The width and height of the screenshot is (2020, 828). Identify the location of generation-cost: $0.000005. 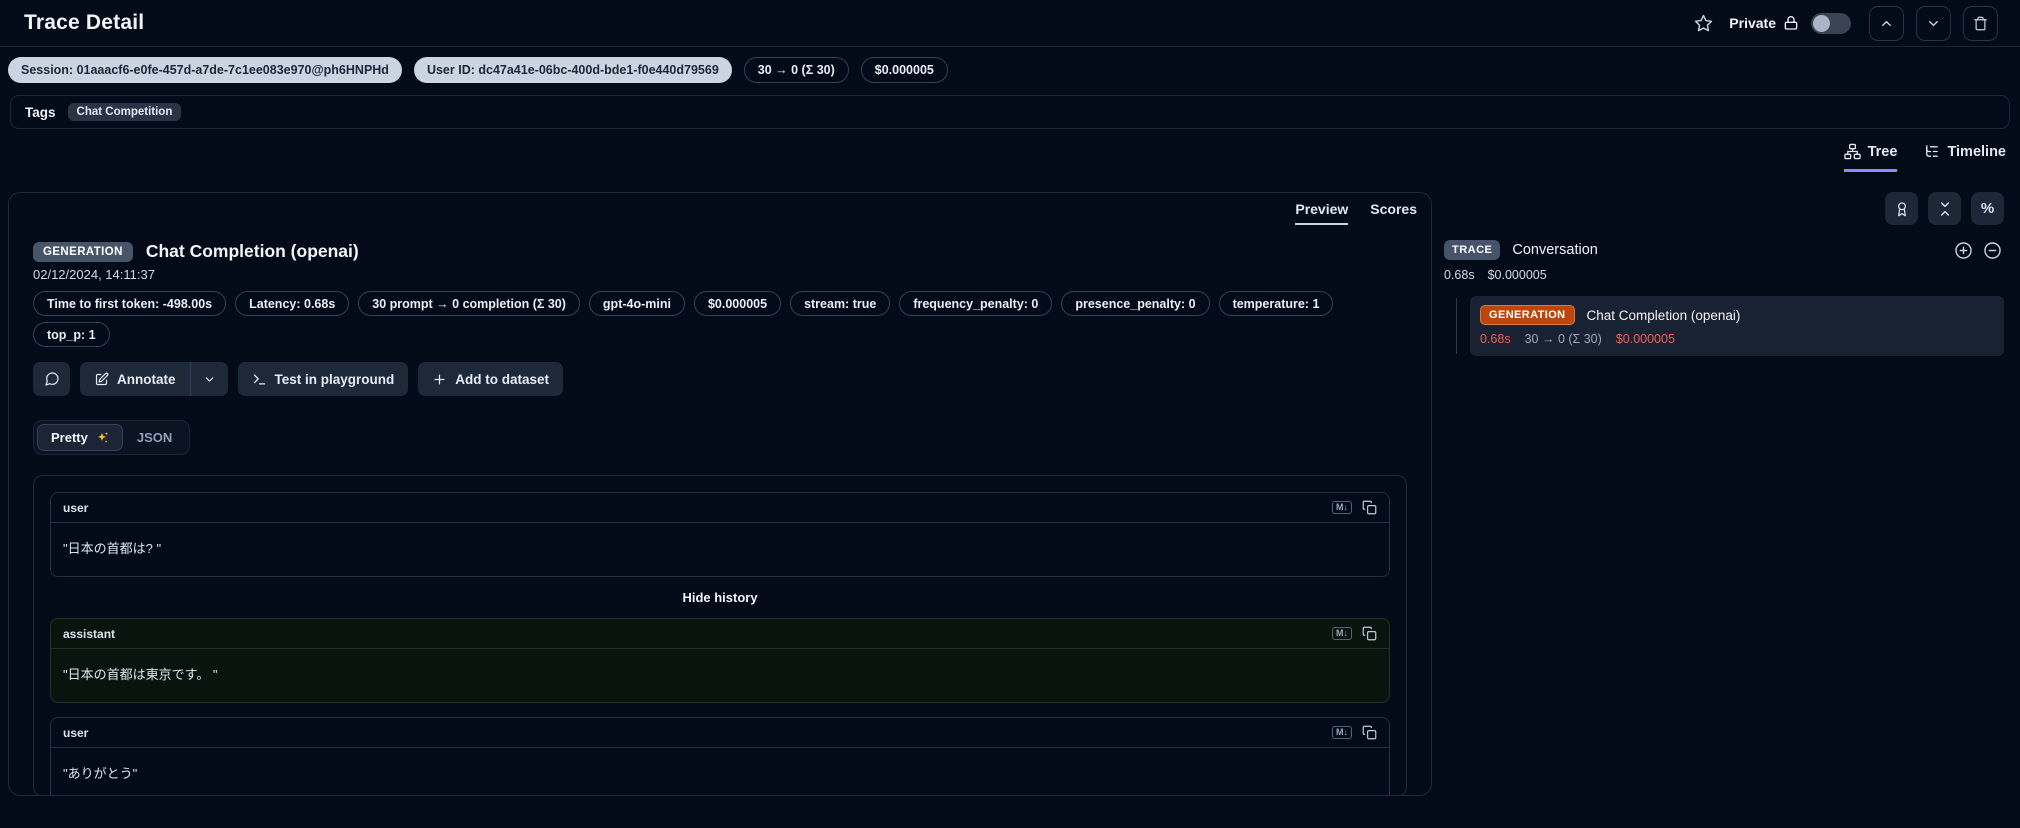
(1645, 339).